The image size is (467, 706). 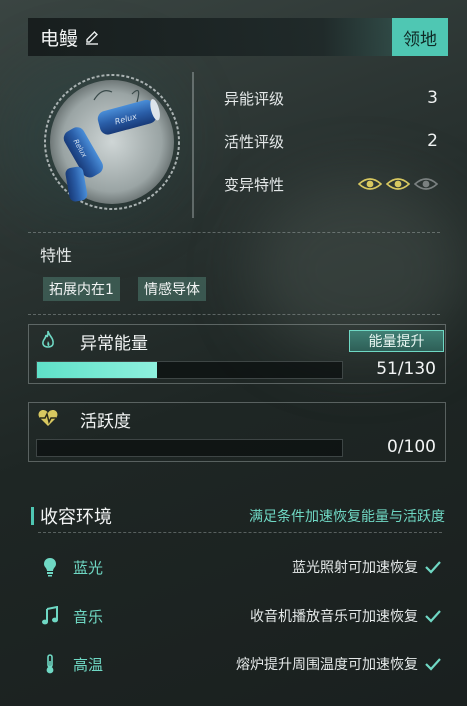 I want to click on flame-icon, so click(x=48, y=339).